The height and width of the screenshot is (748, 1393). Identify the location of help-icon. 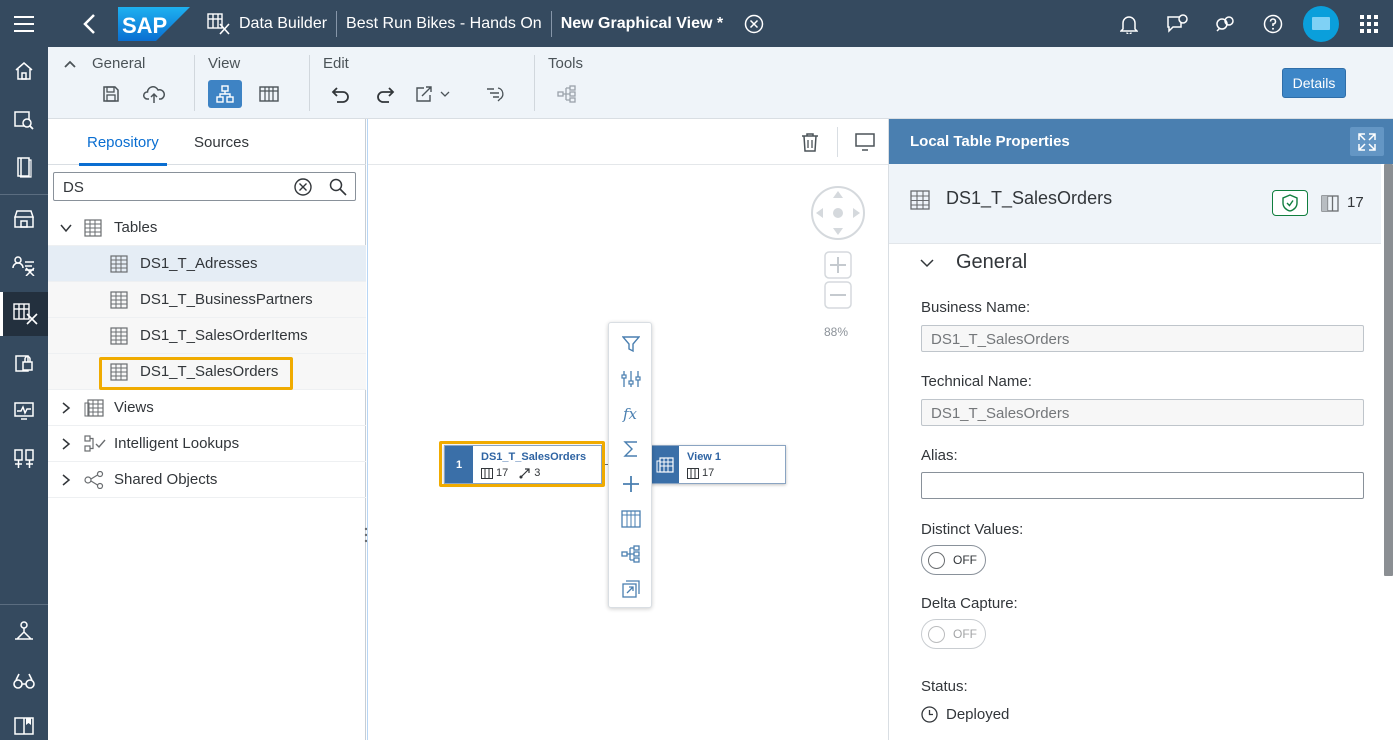
(1273, 23).